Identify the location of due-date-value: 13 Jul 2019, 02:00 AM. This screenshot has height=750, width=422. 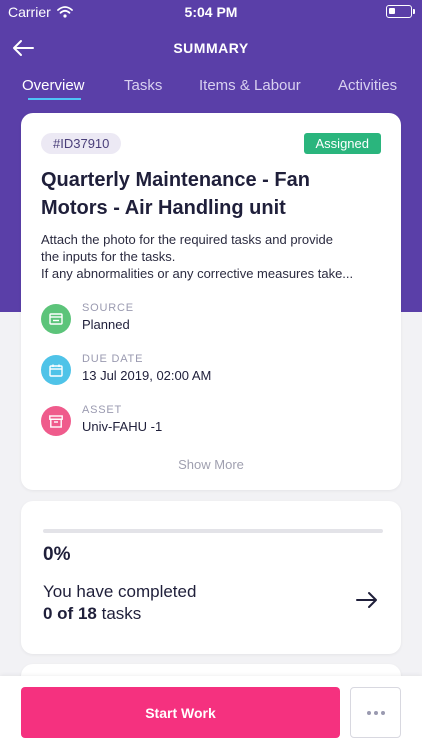
(147, 375).